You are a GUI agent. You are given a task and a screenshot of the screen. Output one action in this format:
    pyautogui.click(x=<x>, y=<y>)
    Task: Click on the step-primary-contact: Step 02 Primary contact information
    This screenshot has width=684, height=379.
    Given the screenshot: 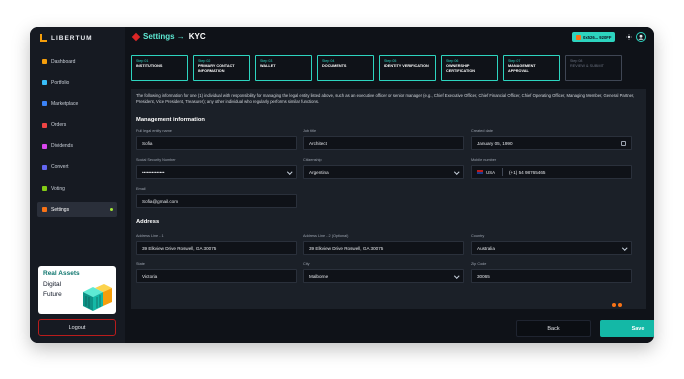 What is the action you would take?
    pyautogui.click(x=221, y=68)
    